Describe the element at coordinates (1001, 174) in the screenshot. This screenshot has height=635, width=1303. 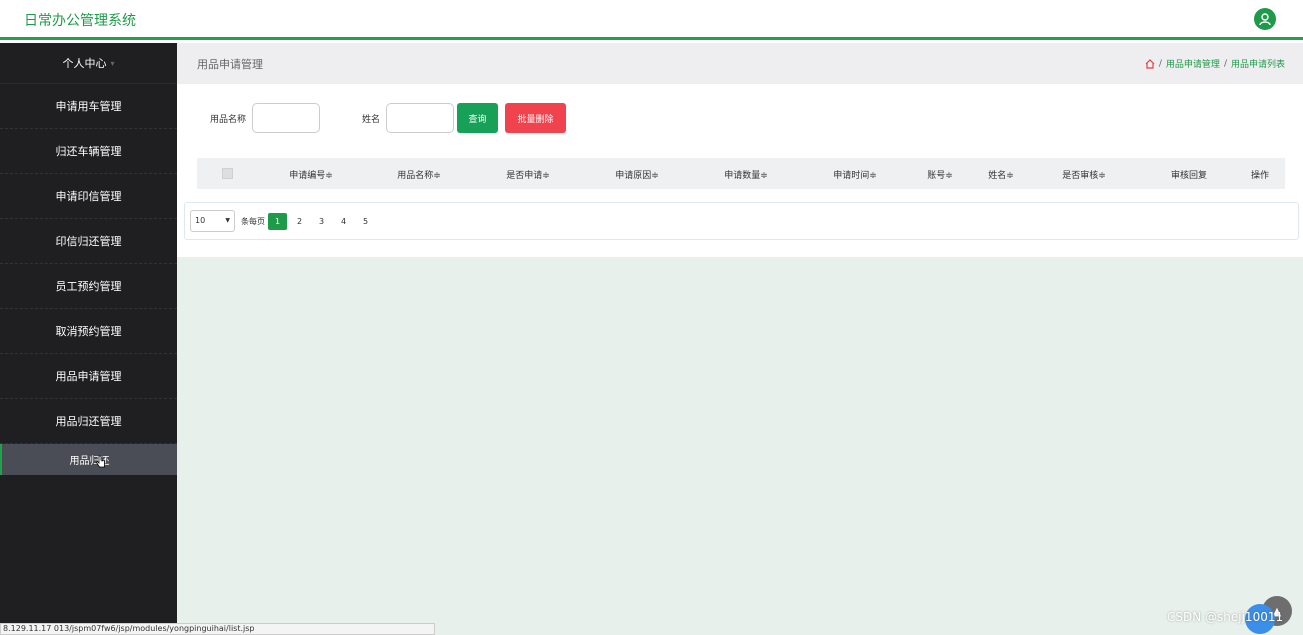
I see `column-header: 姓名≑` at that location.